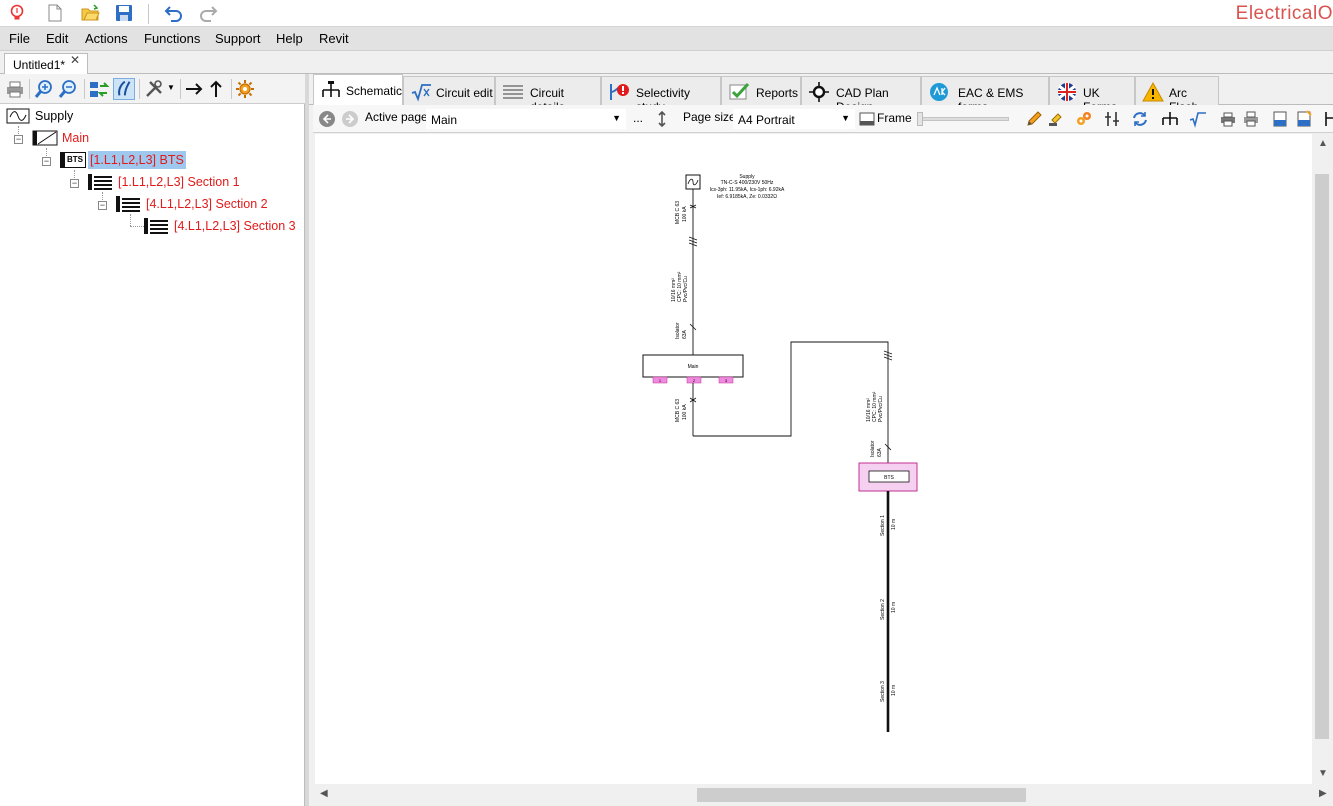 The width and height of the screenshot is (1333, 806). What do you see at coordinates (19, 38) in the screenshot?
I see `menu-file: File` at bounding box center [19, 38].